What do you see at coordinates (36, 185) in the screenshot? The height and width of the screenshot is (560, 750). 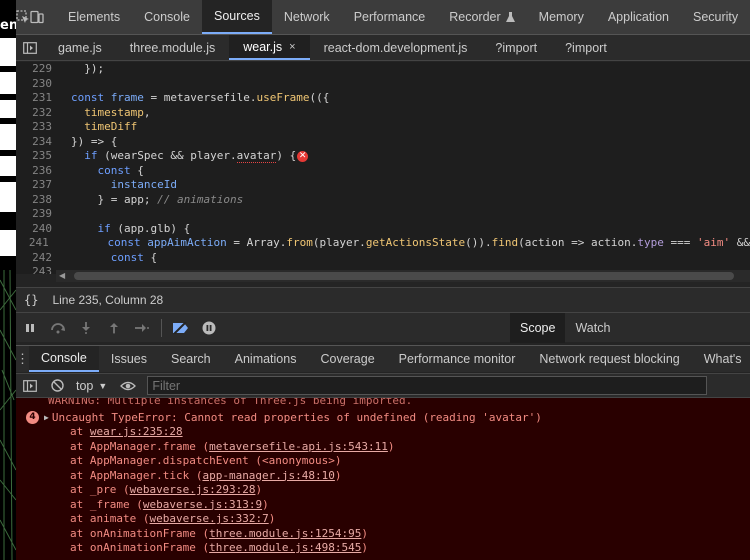 I see `line-number: 237` at bounding box center [36, 185].